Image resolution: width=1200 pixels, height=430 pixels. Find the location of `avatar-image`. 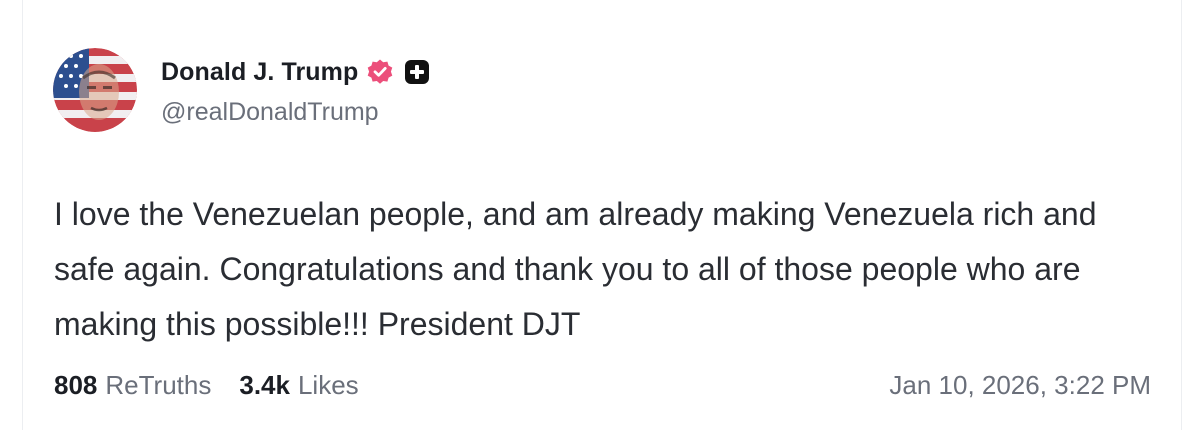

avatar-image is located at coordinates (95, 90).